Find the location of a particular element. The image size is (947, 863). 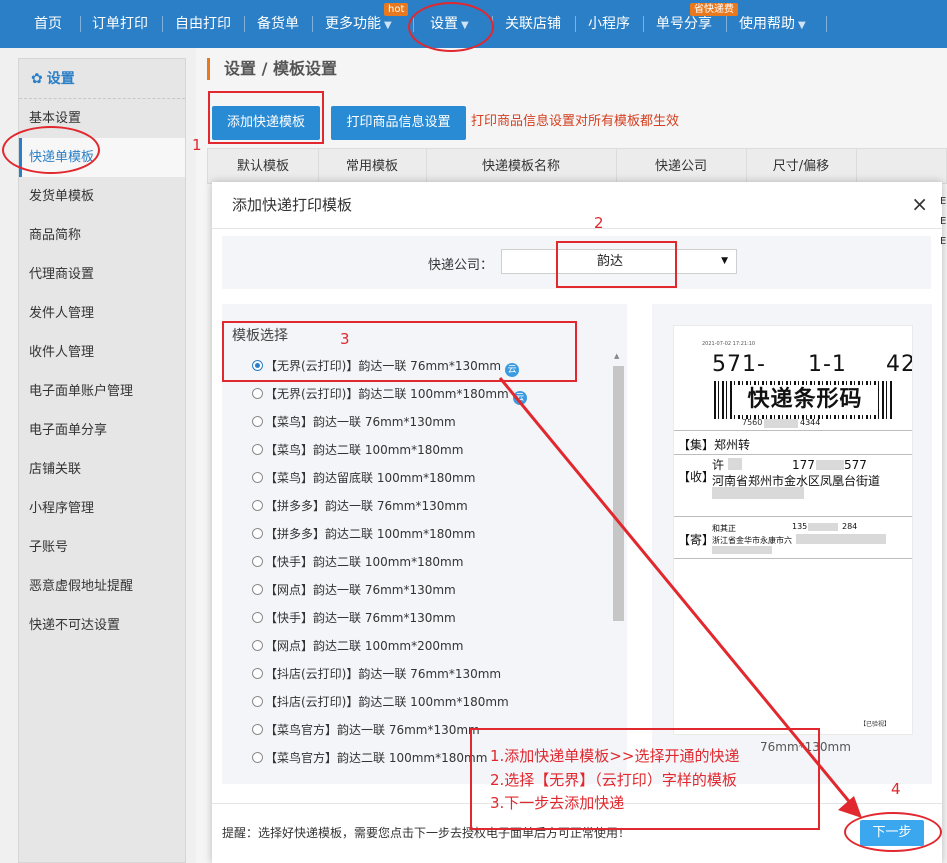

nav-home: 首页 is located at coordinates (48, 24).